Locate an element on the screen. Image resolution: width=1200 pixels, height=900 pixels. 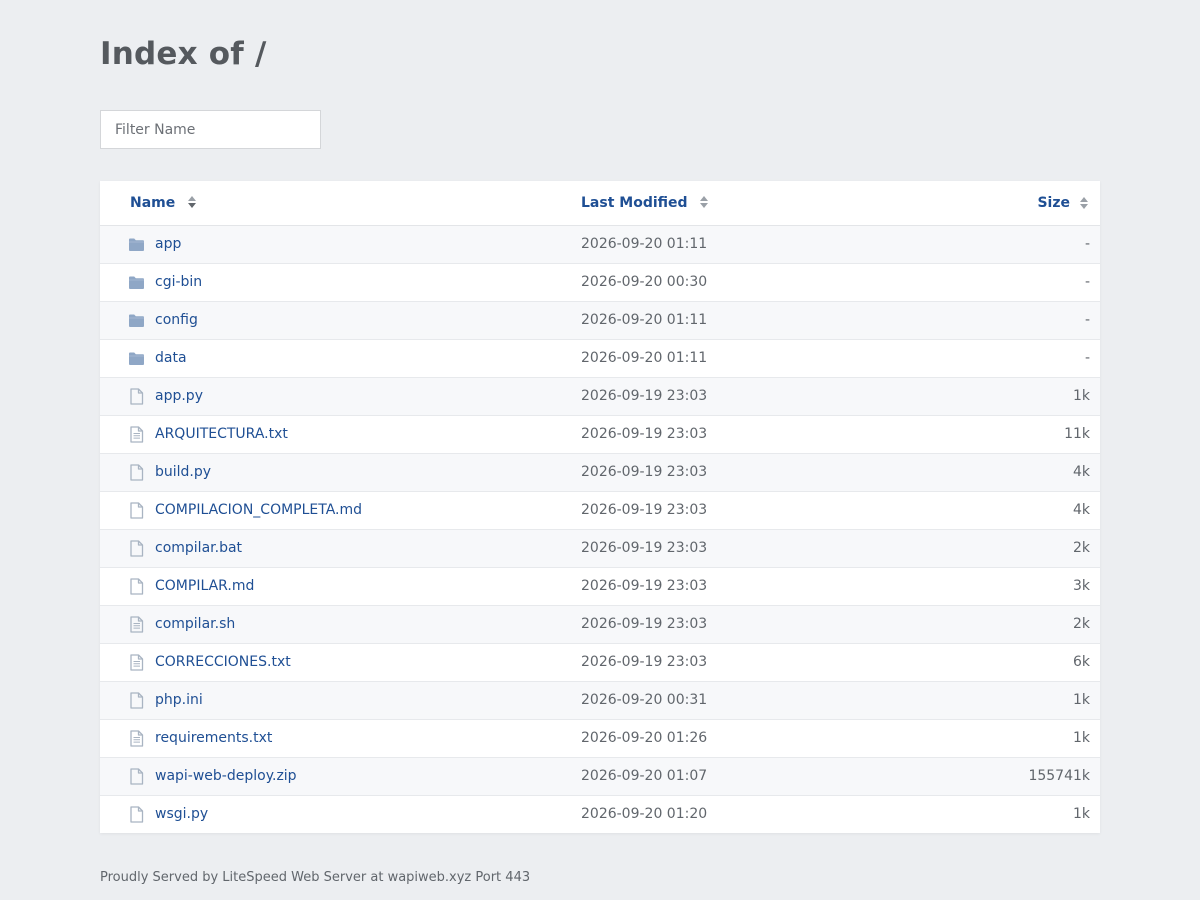
size-value: 11k is located at coordinates (1077, 434).